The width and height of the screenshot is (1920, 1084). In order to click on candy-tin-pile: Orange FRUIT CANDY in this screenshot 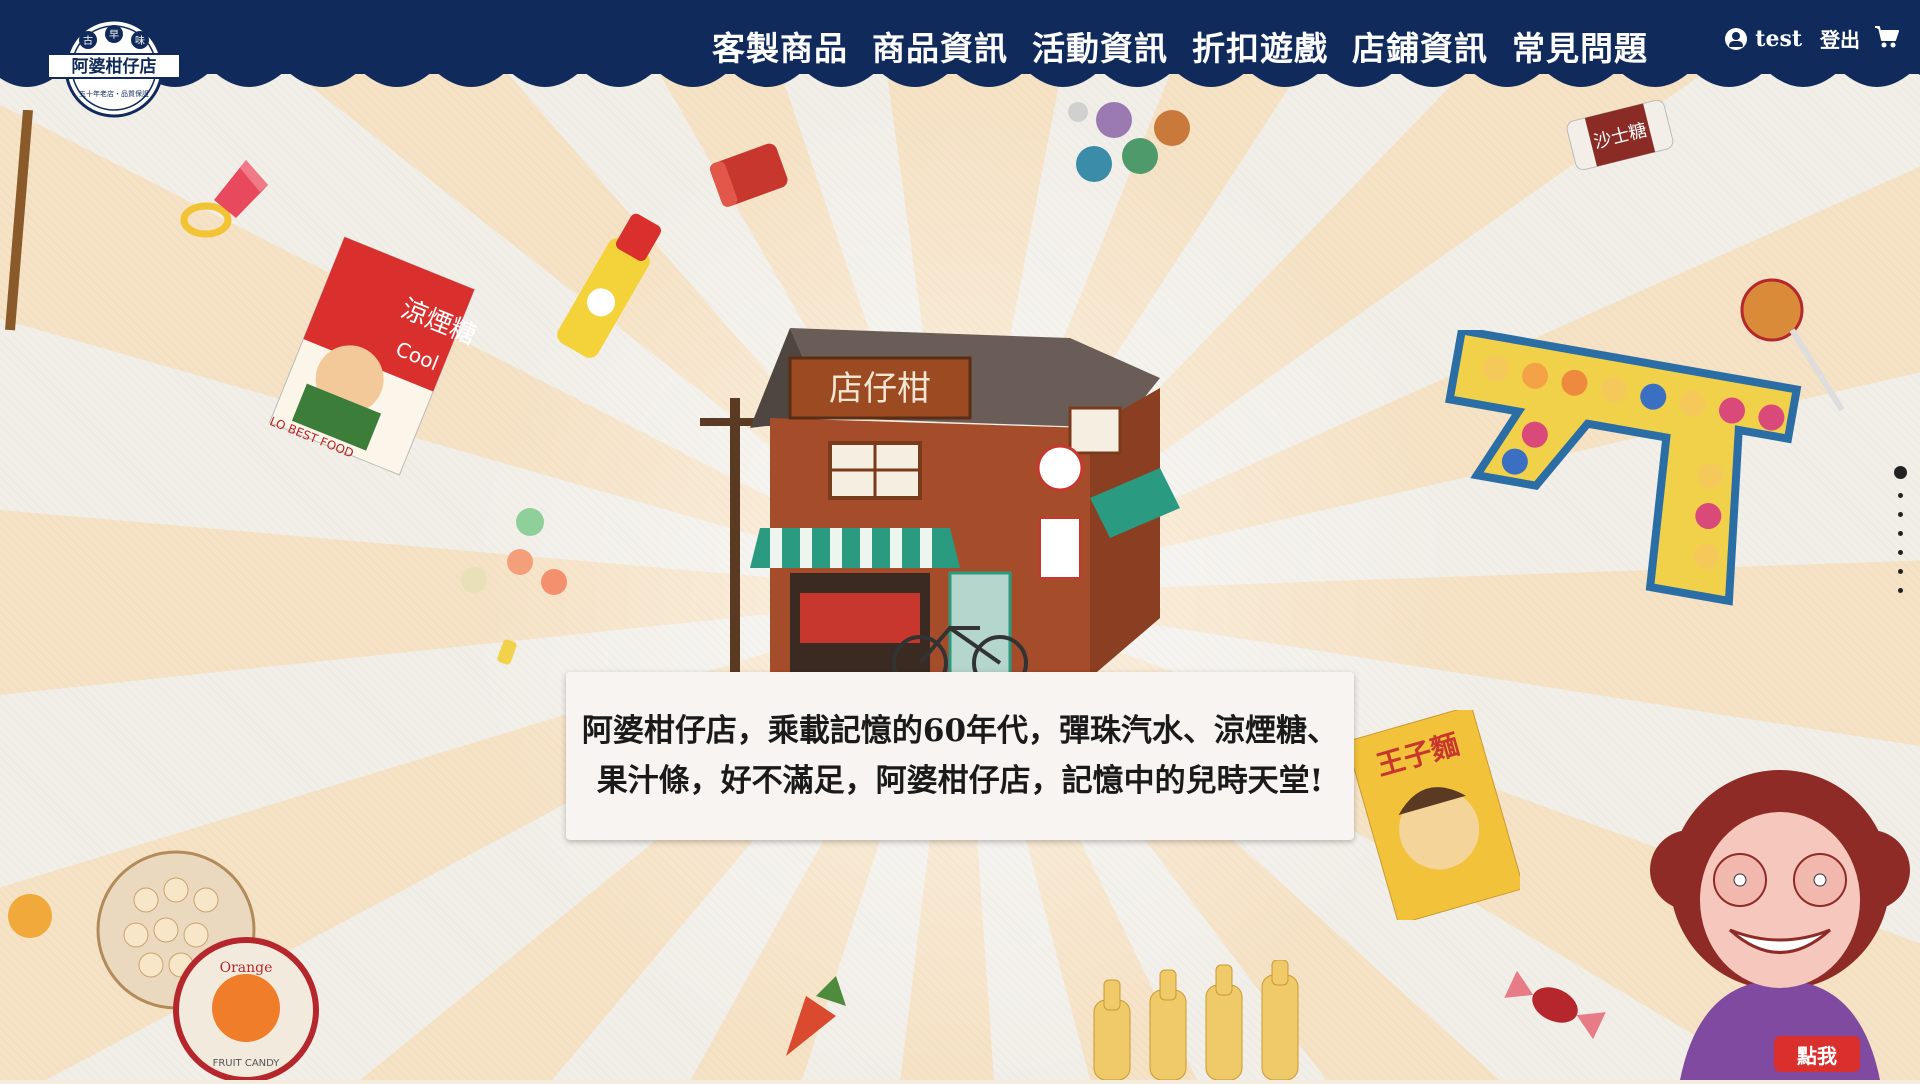, I will do `click(207, 965)`.